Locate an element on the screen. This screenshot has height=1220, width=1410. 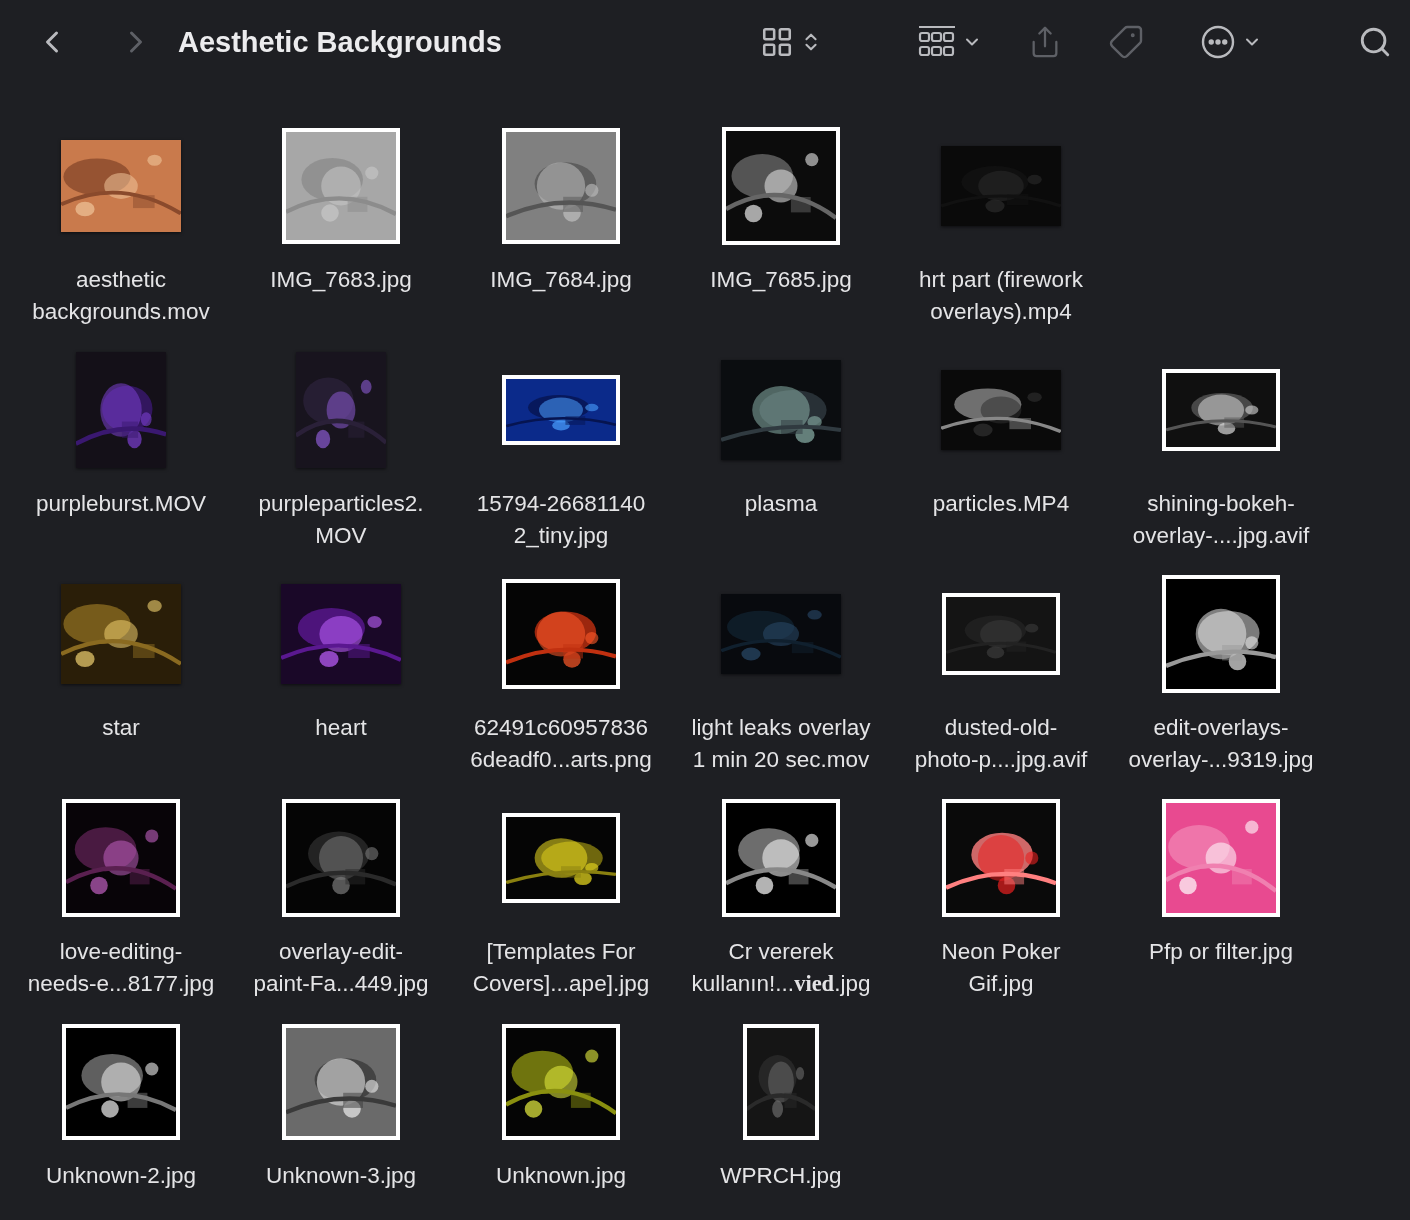
window-title: Aesthetic Backgrounds is located at coordinates (340, 42).